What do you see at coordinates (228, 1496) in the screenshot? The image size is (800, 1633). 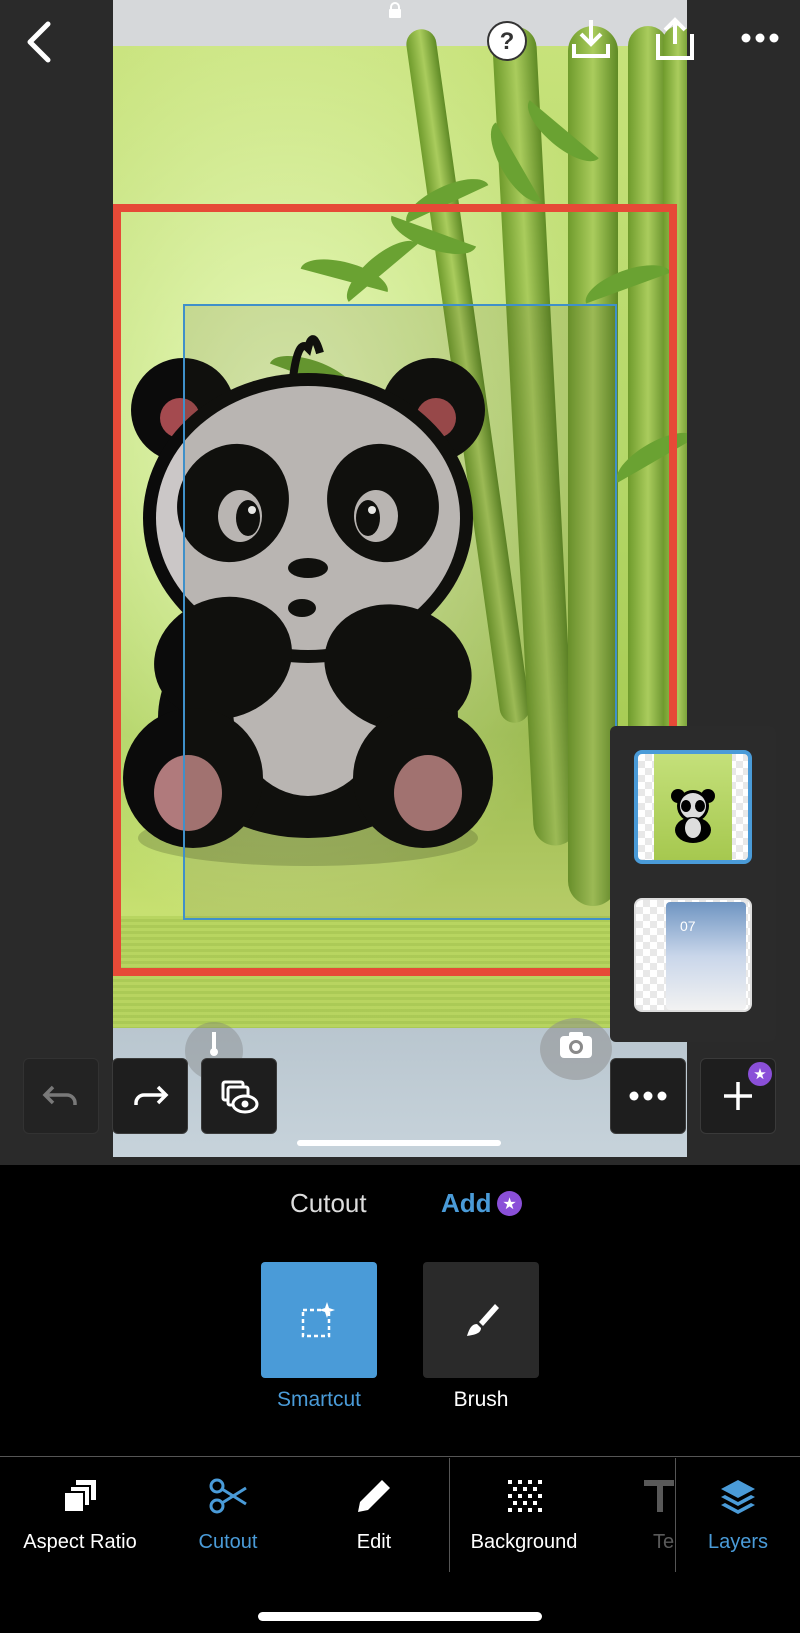 I see `scissors-icon` at bounding box center [228, 1496].